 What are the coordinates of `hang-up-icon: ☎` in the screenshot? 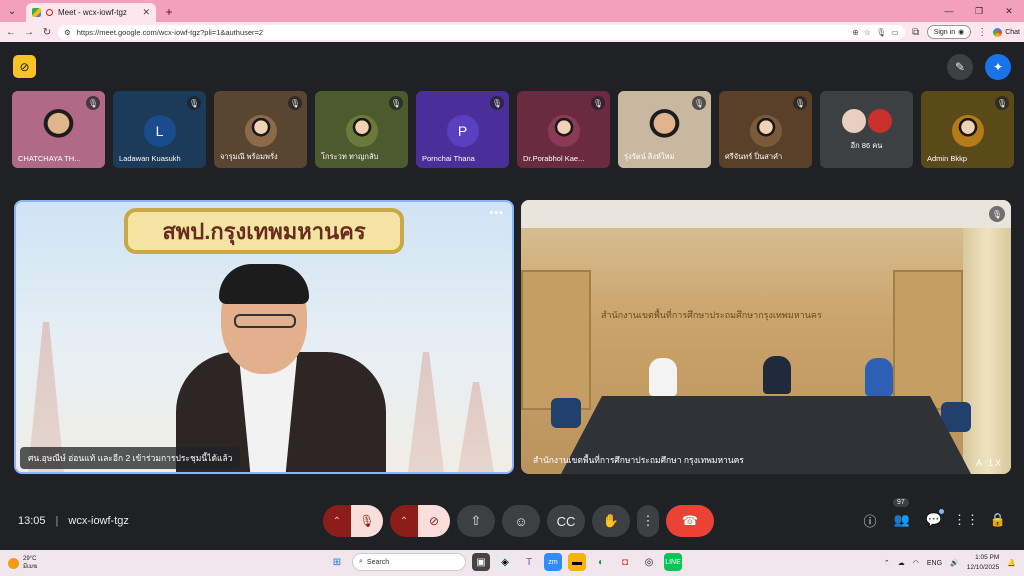 It's located at (690, 521).